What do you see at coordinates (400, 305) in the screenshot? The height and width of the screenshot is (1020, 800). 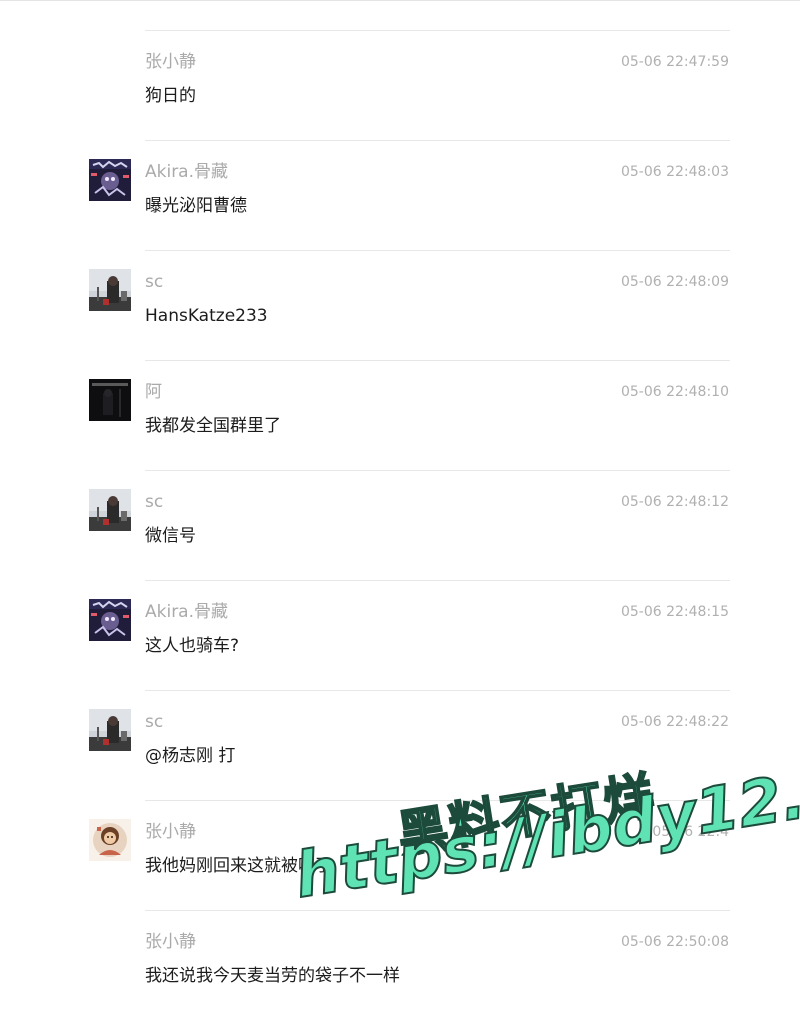 I see `chat-message: sc 05-06 22:48:09 HansKatze233` at bounding box center [400, 305].